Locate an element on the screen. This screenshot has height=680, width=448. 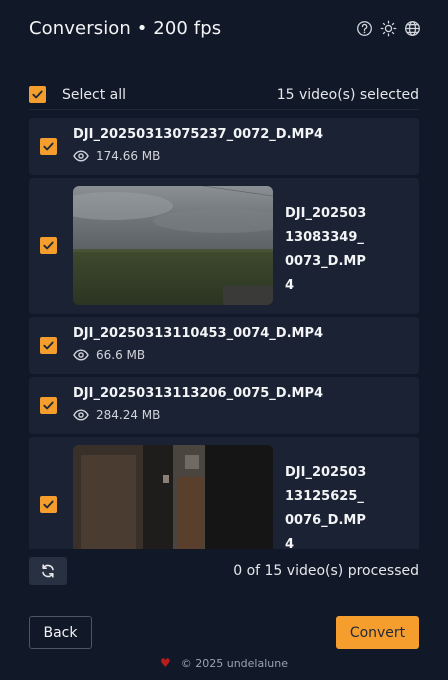
copyright-text: © 2025 undelalune is located at coordinates (234, 663).